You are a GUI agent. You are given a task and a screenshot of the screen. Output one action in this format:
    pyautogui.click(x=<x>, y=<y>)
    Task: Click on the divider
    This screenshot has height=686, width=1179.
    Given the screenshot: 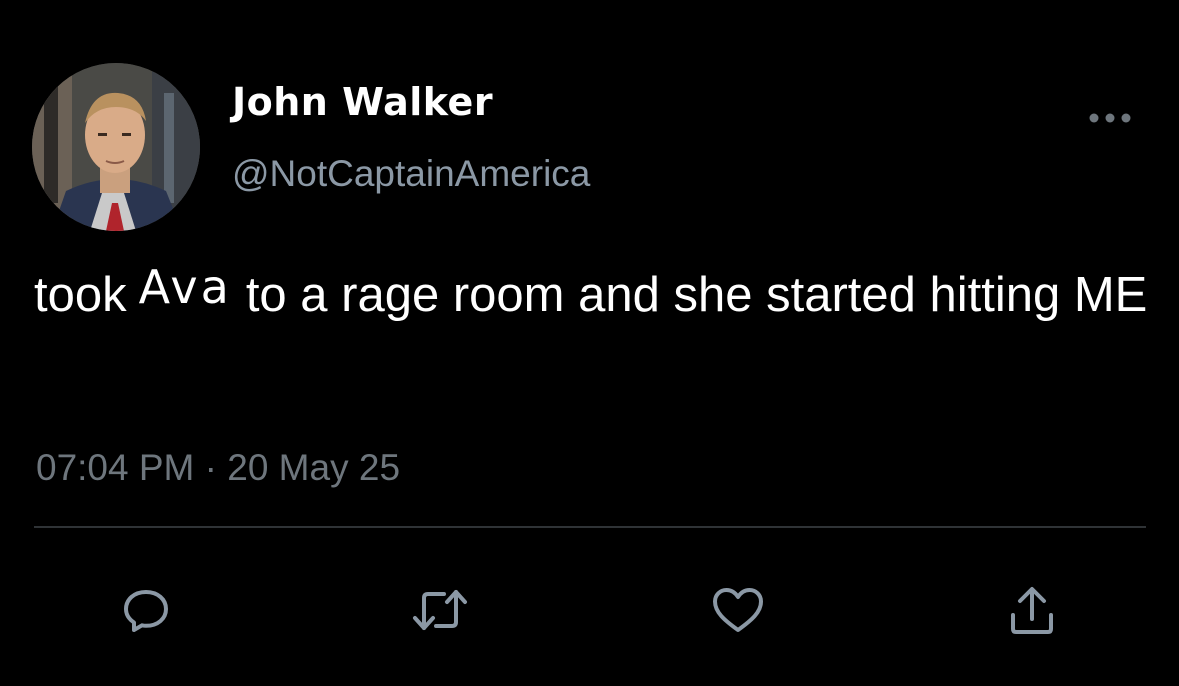 What is the action you would take?
    pyautogui.click(x=590, y=527)
    